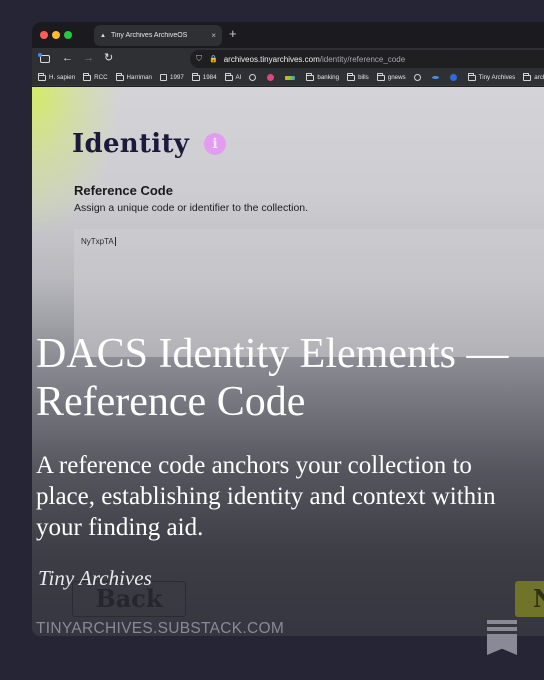 Image resolution: width=544 pixels, height=680 pixels. What do you see at coordinates (358, 76) in the screenshot?
I see `bookmark-bills: bills` at bounding box center [358, 76].